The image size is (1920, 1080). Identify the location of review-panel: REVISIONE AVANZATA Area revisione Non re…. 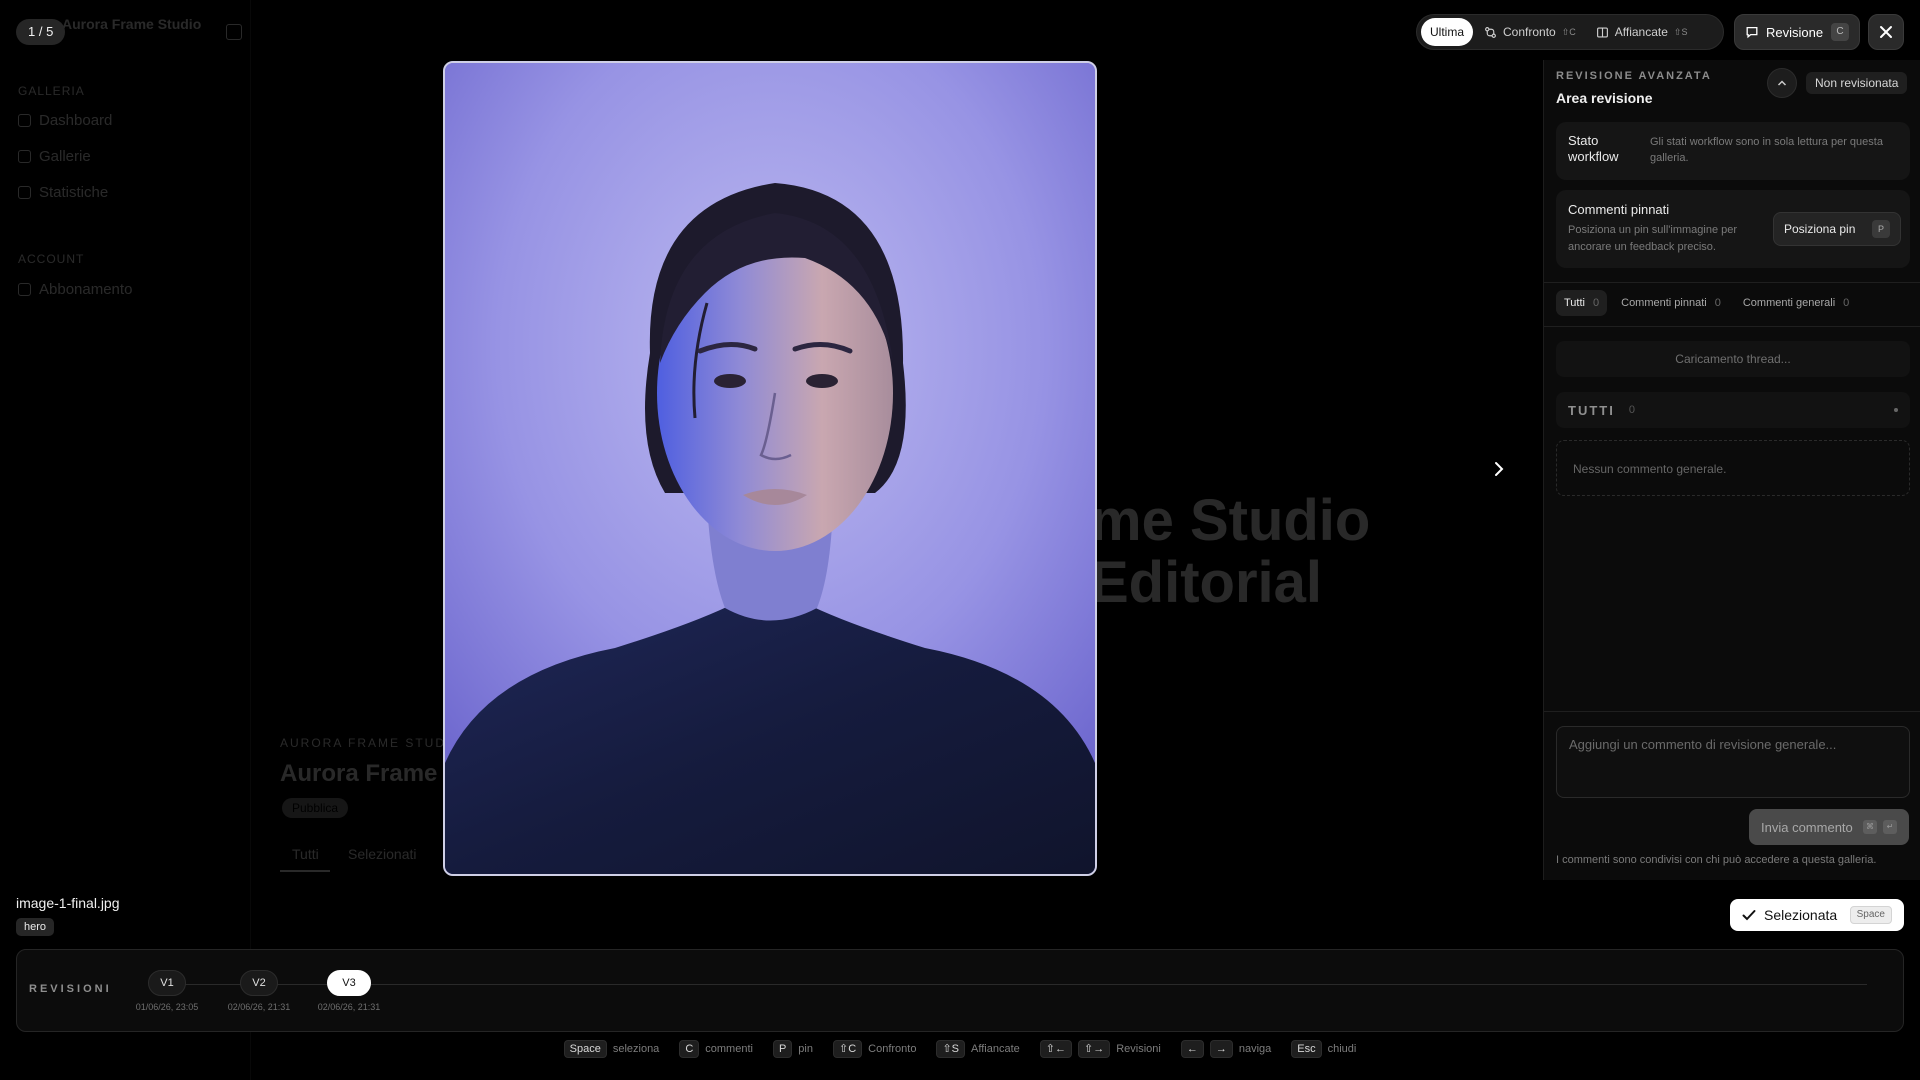
(1731, 470).